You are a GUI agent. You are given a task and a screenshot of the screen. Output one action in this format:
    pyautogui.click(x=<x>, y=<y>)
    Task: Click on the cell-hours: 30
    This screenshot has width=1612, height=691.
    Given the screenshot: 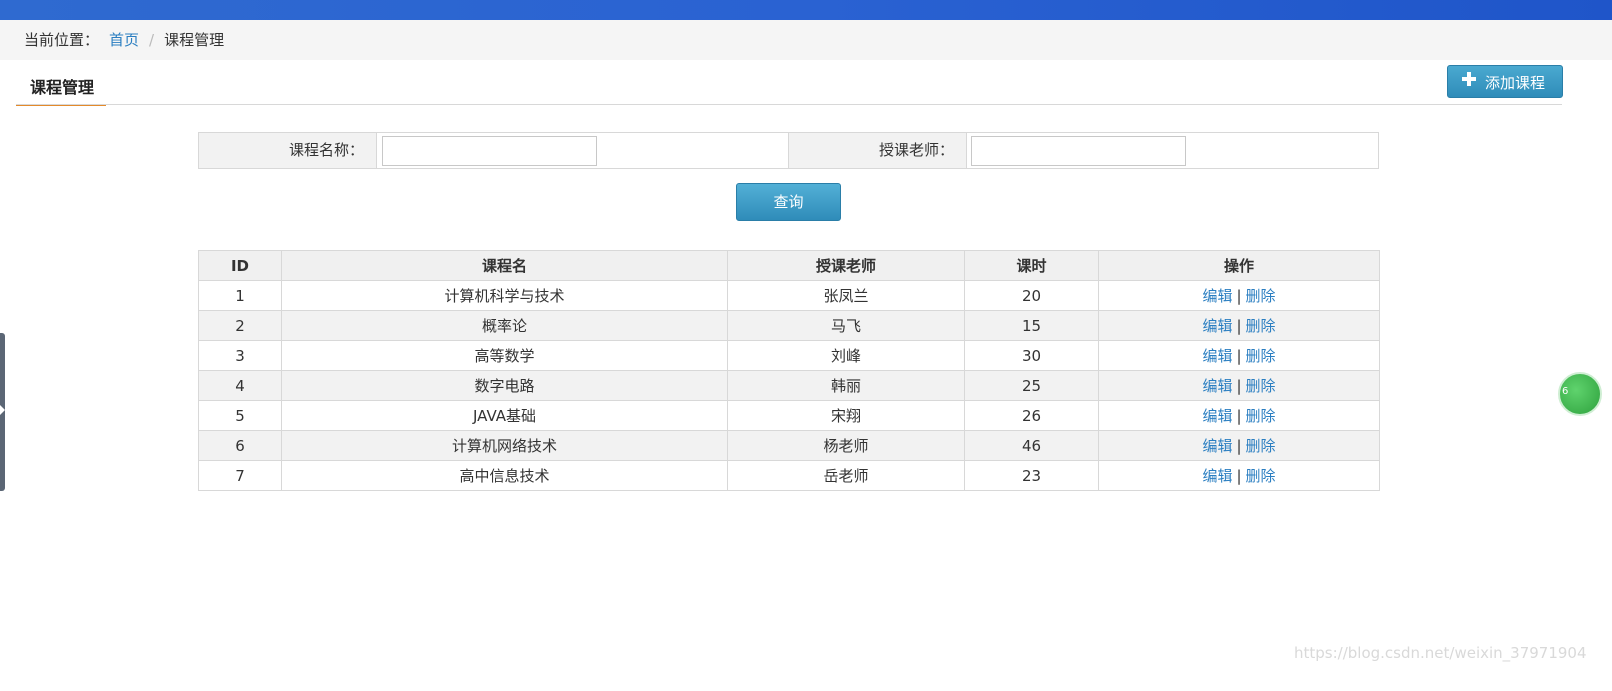 What is the action you would take?
    pyautogui.click(x=1031, y=355)
    